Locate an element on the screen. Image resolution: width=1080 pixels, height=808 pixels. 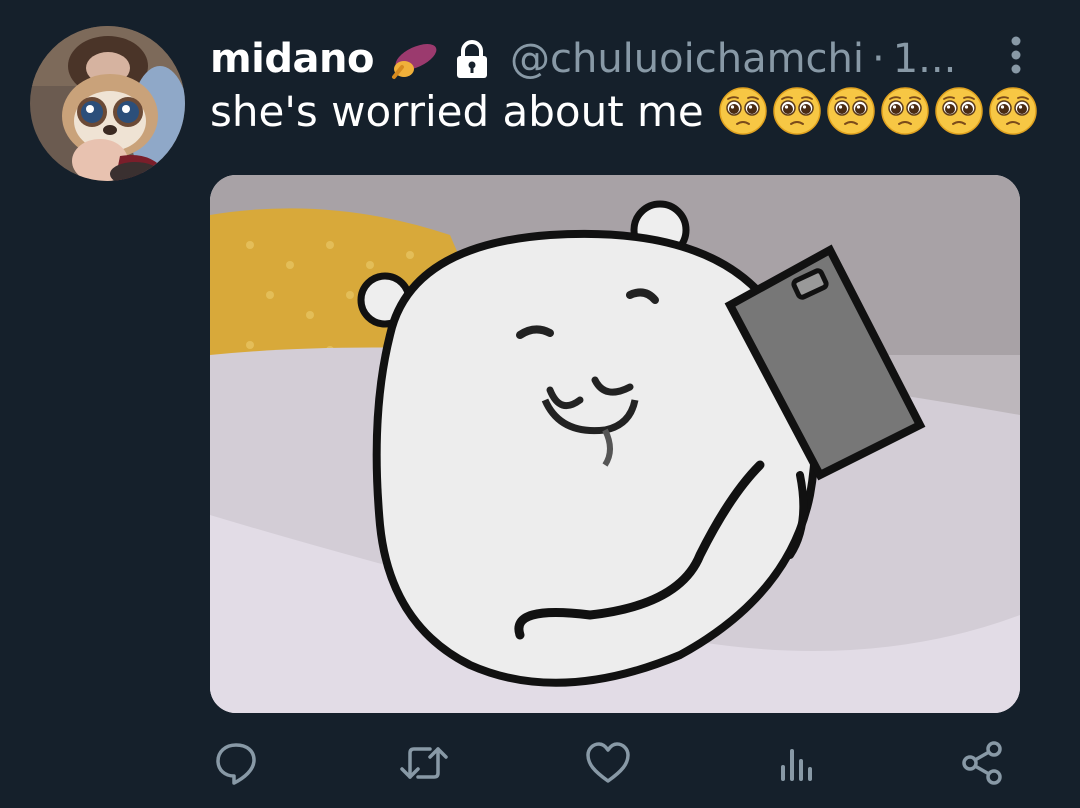
lock-icon is located at coordinates (472, 59).